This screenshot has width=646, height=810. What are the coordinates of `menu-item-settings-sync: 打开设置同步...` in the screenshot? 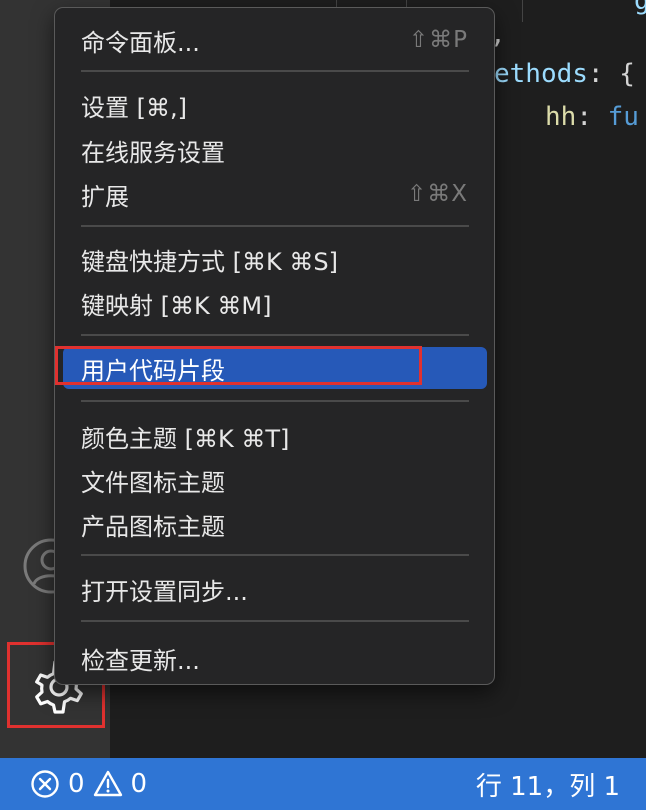 It's located at (274, 589).